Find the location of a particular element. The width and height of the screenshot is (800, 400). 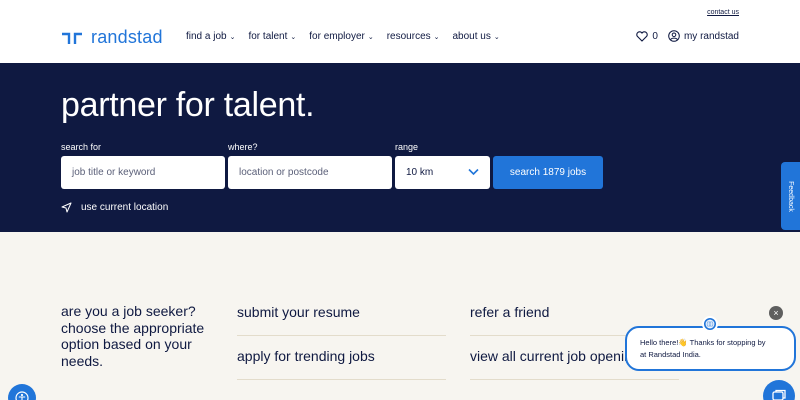

keyword-placeholder: job title or keyword is located at coordinates (114, 172).